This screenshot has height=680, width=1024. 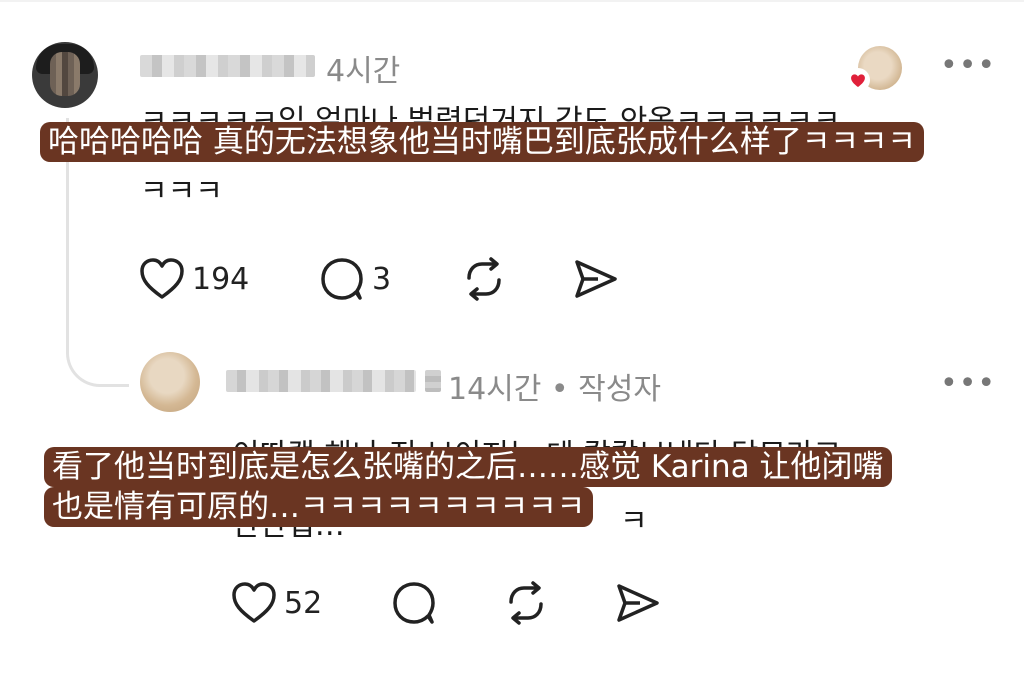 I want to click on reply-reply-button, so click(x=414, y=603).